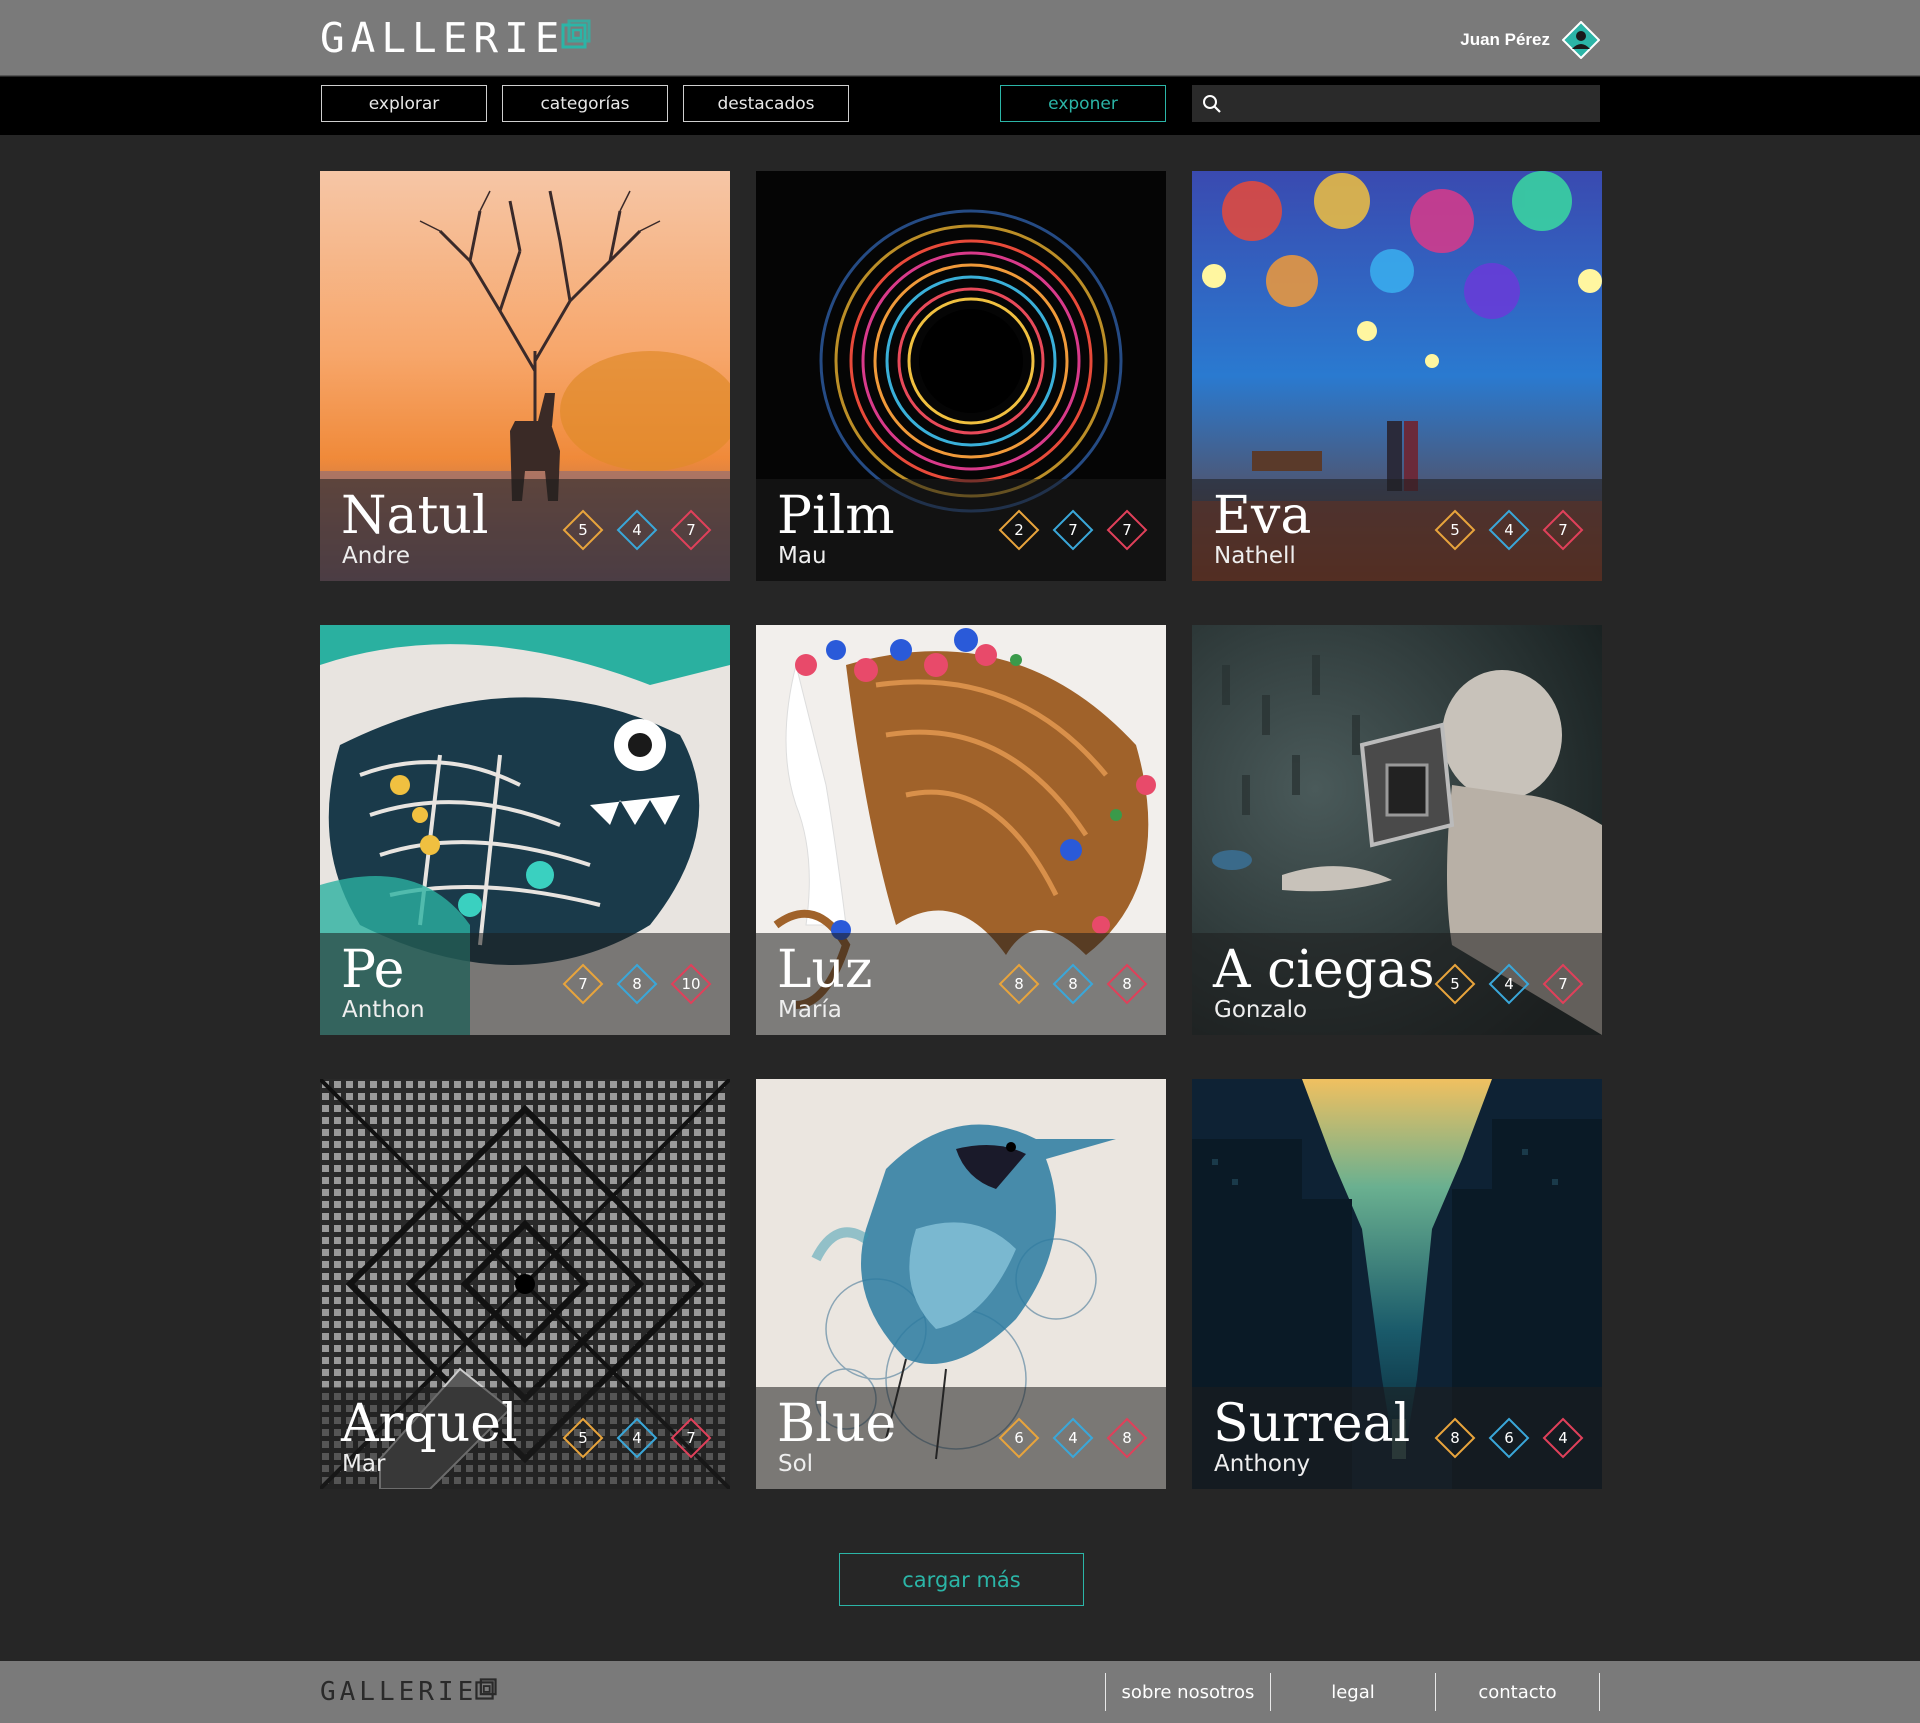  I want to click on footer-link-contact: contacto, so click(1517, 1692).